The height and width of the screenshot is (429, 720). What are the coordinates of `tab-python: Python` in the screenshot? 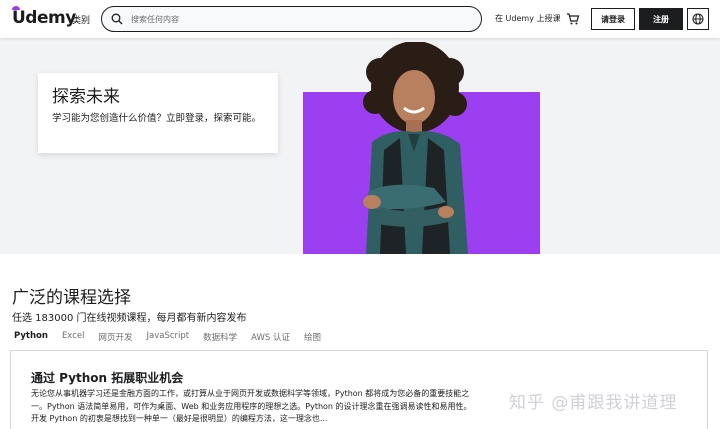 It's located at (31, 337).